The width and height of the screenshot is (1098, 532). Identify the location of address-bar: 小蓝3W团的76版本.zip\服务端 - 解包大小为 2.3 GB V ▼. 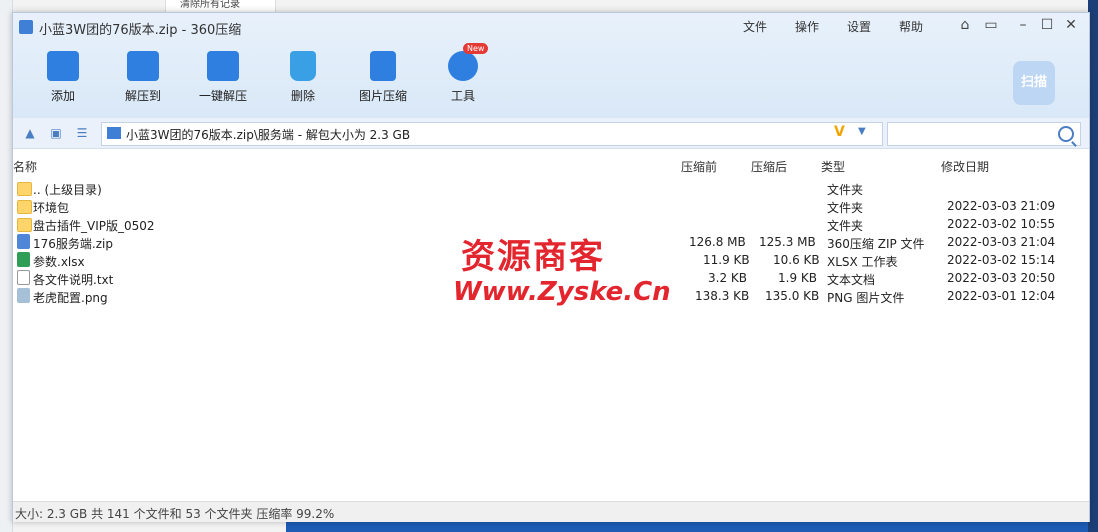
(492, 134).